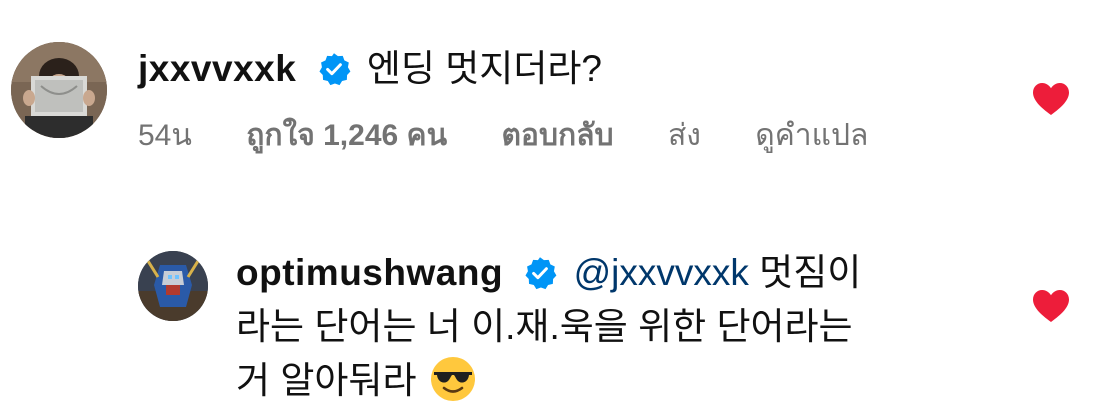 This screenshot has width=1103, height=418. I want to click on reply-username: optimushwang, so click(369, 272).